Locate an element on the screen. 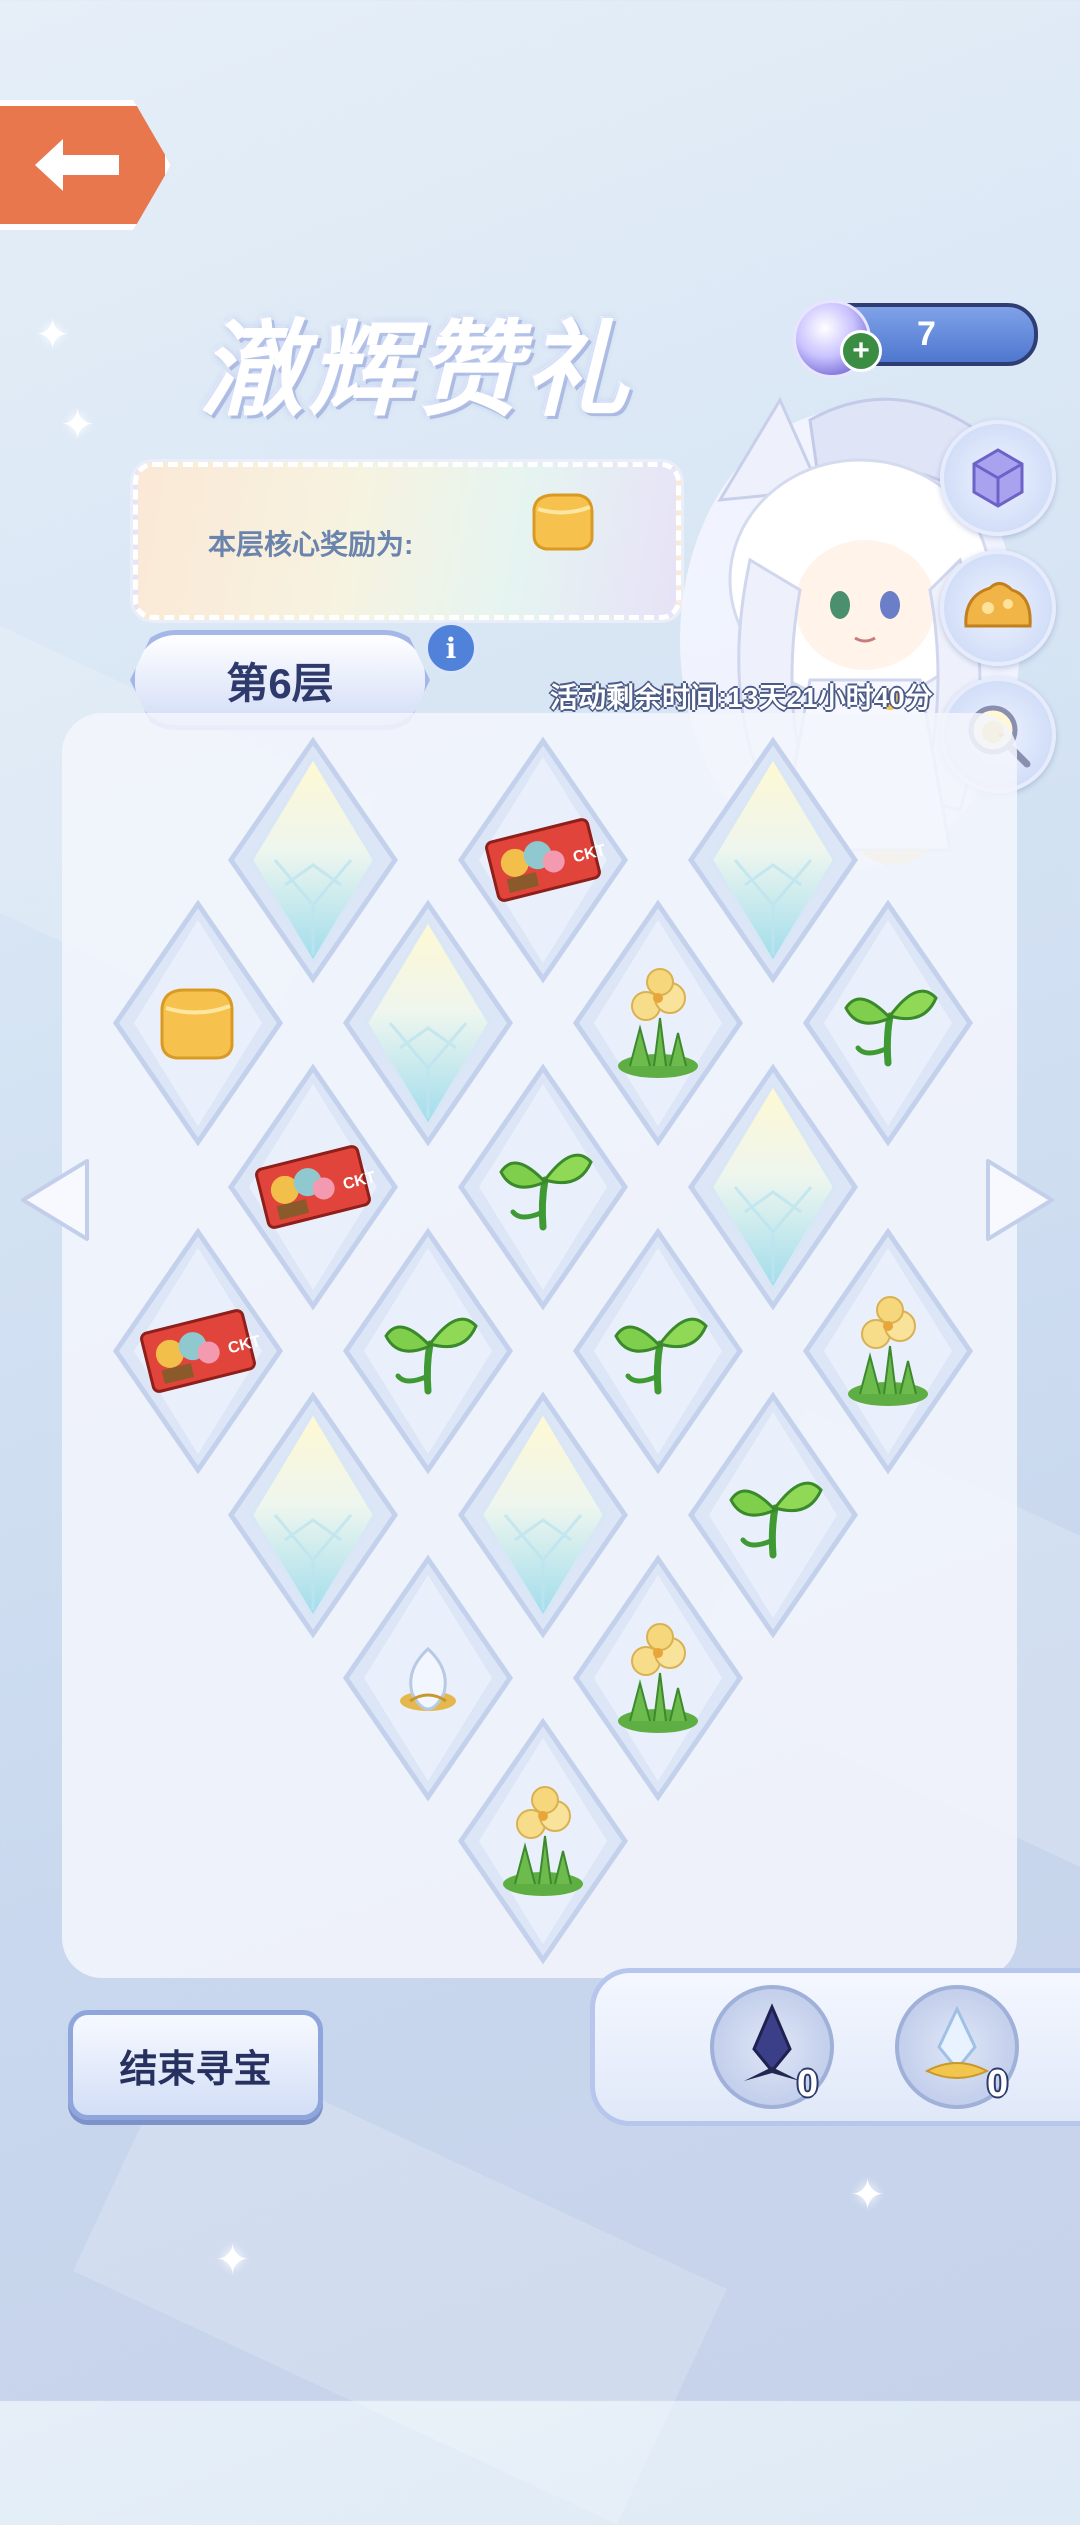 The height and width of the screenshot is (2525, 1080). currency-amount: 7 is located at coordinates (926, 334).